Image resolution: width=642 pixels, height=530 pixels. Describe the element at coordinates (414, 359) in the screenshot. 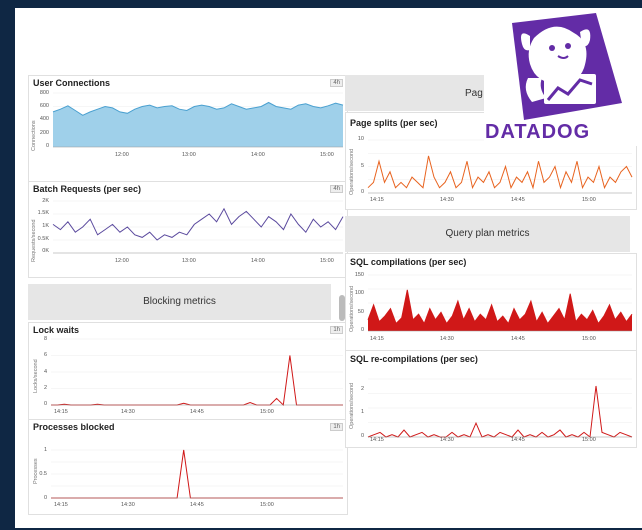

I see `panel-title: SQL re-compilations (per sec)` at that location.